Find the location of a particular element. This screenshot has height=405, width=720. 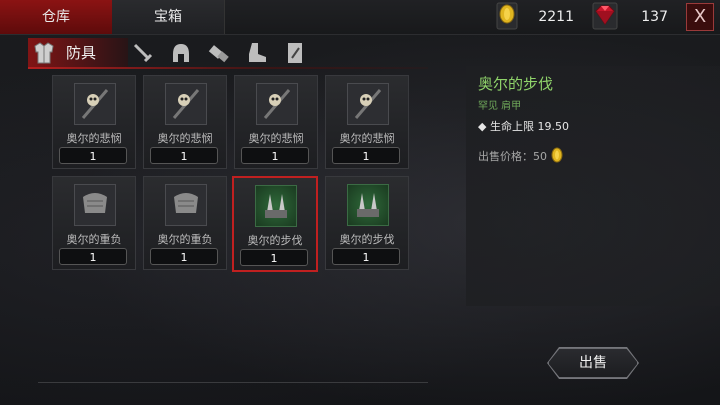

armor-chest-icon is located at coordinates (44, 53).